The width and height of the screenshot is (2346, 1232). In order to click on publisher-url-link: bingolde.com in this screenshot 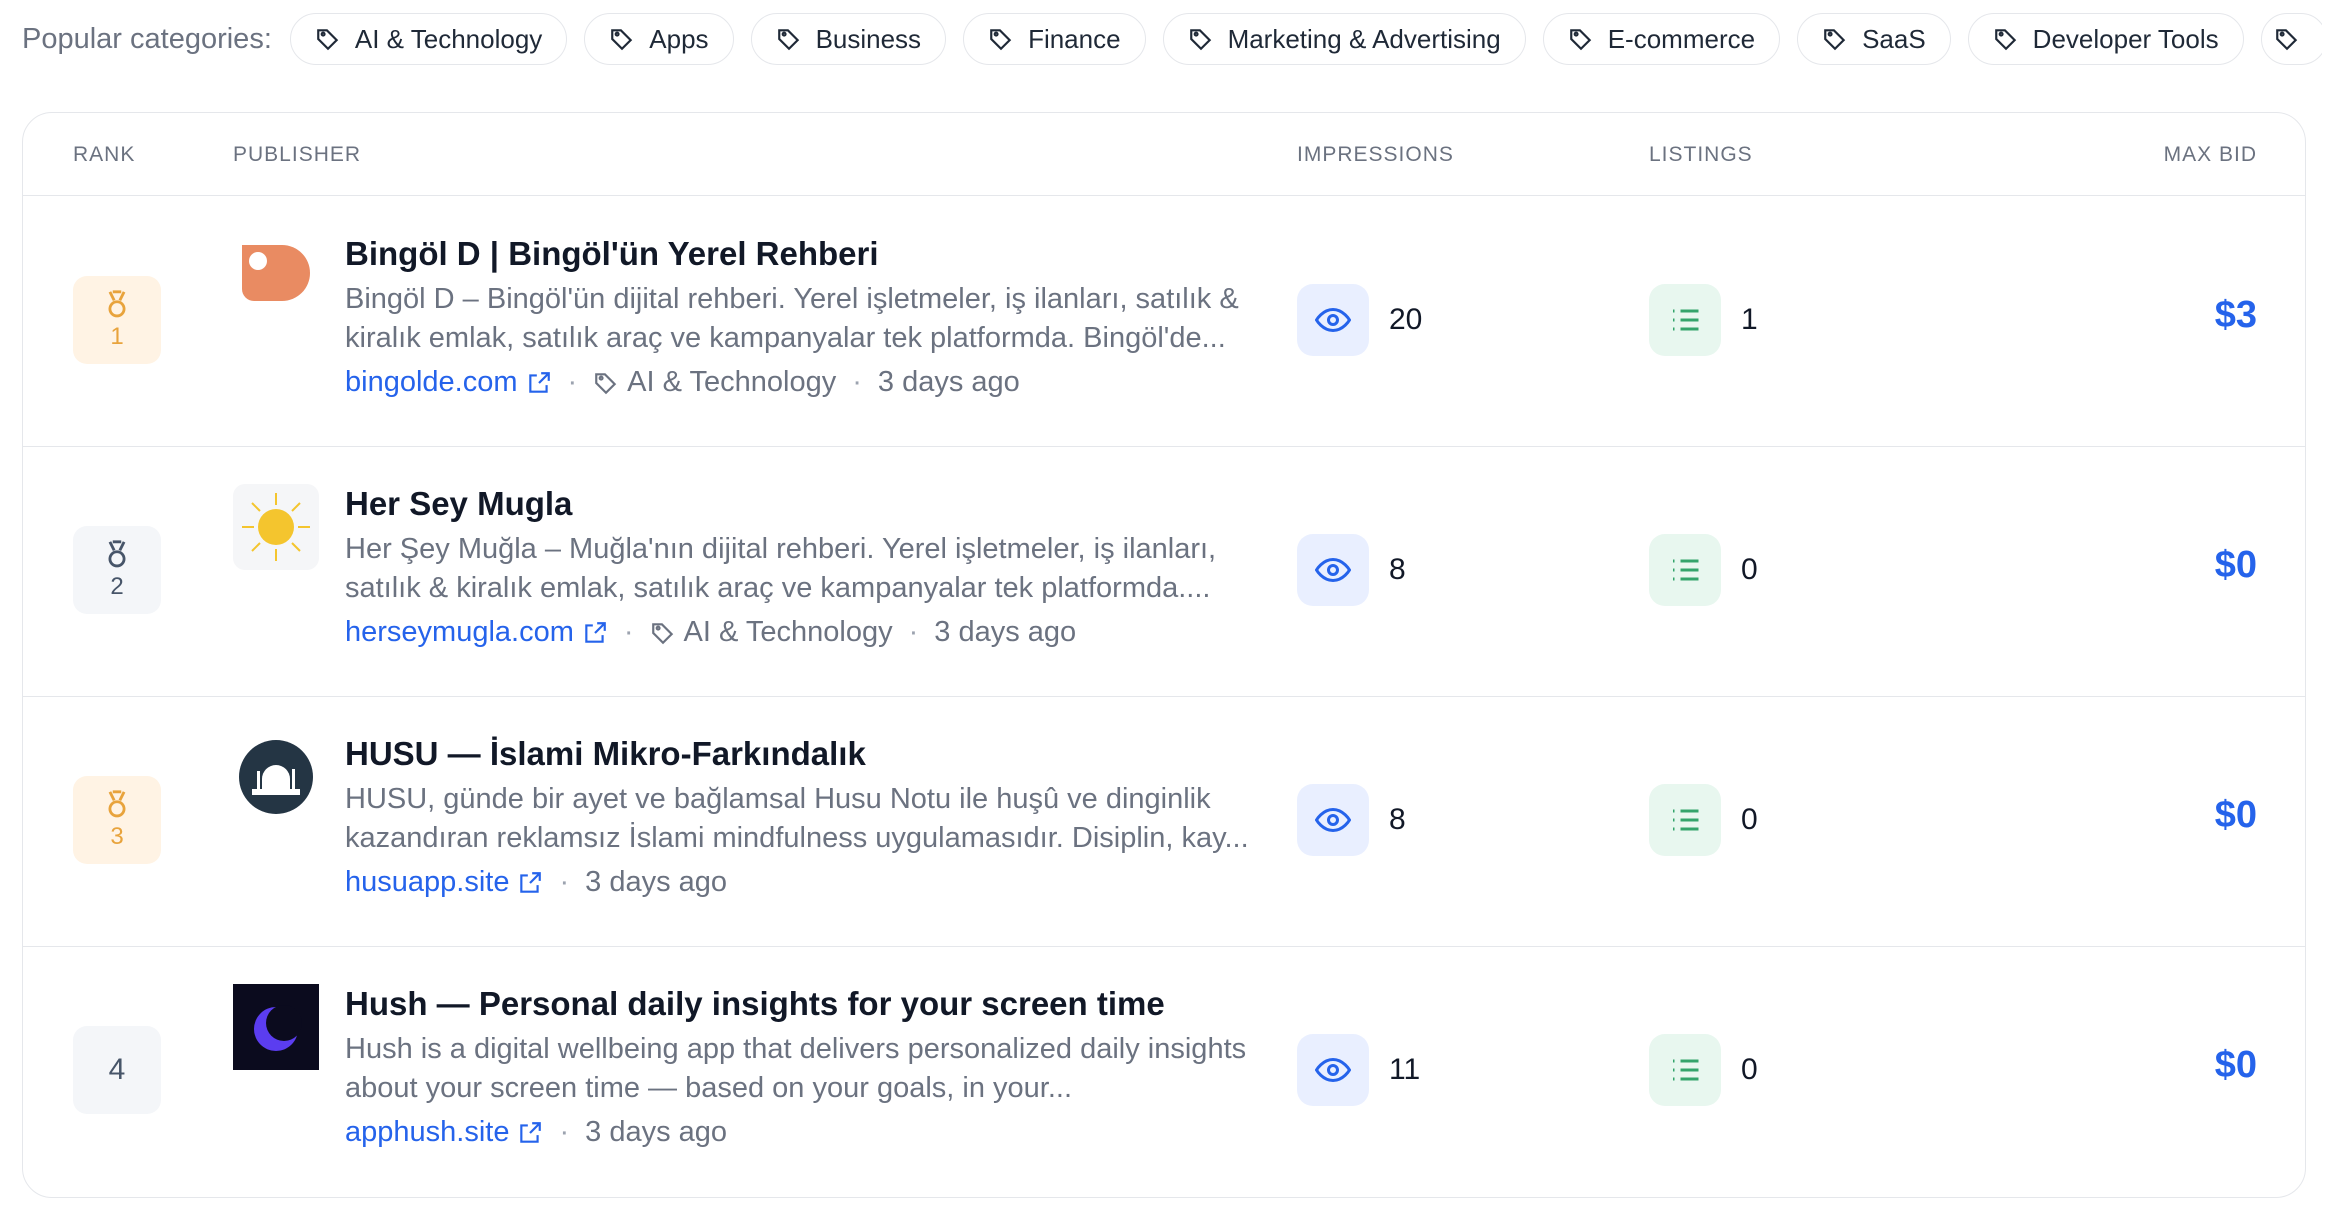, I will do `click(448, 382)`.